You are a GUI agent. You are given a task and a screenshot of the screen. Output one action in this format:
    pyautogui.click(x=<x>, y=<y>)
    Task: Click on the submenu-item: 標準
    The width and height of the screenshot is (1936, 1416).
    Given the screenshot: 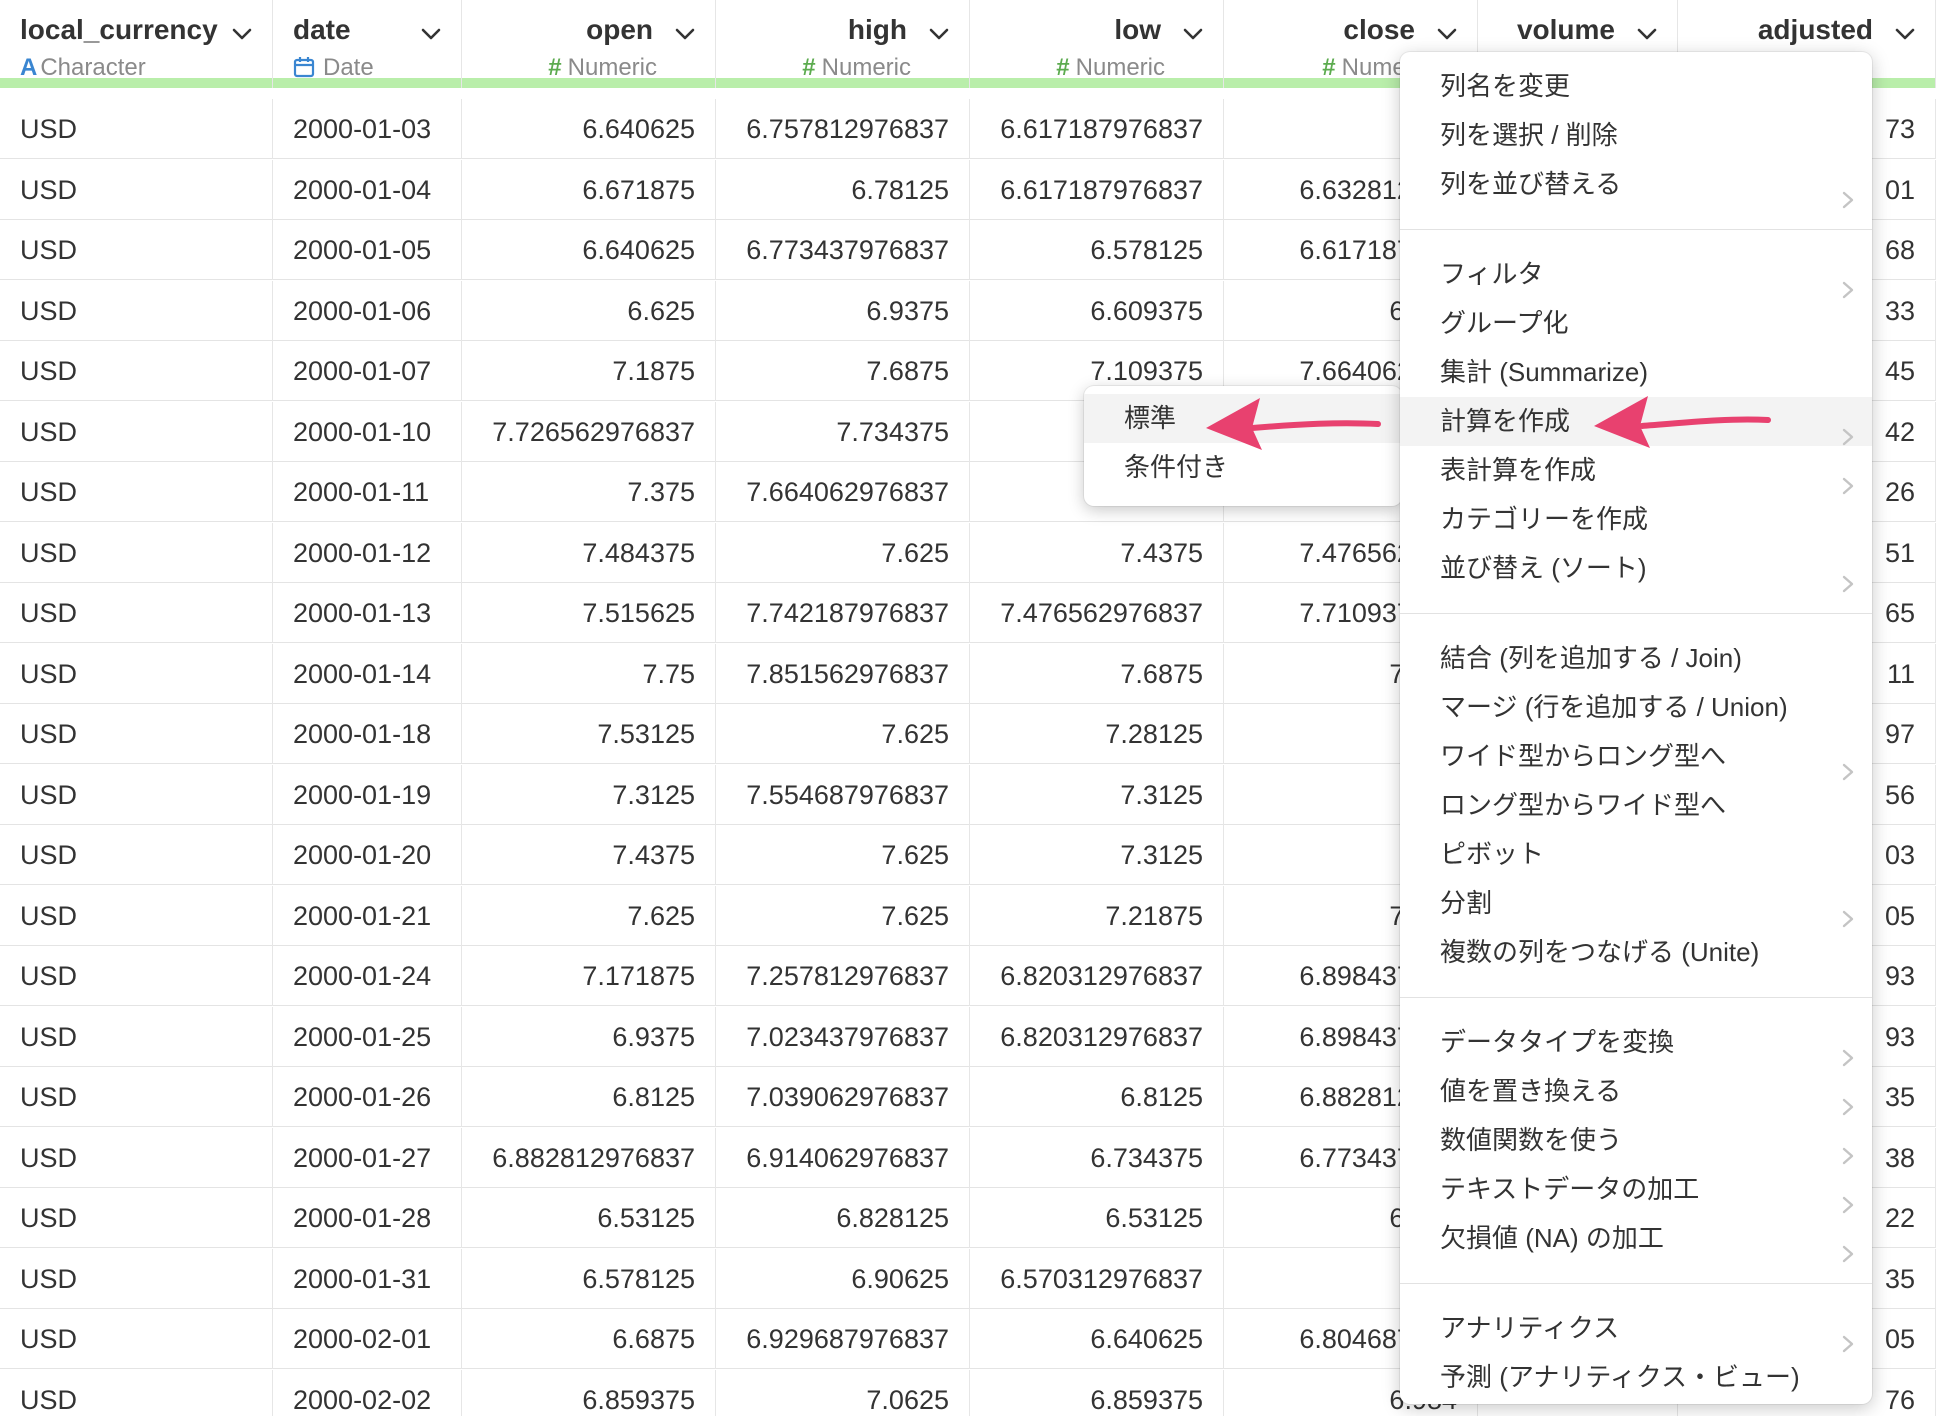 What is the action you would take?
    pyautogui.click(x=1243, y=418)
    